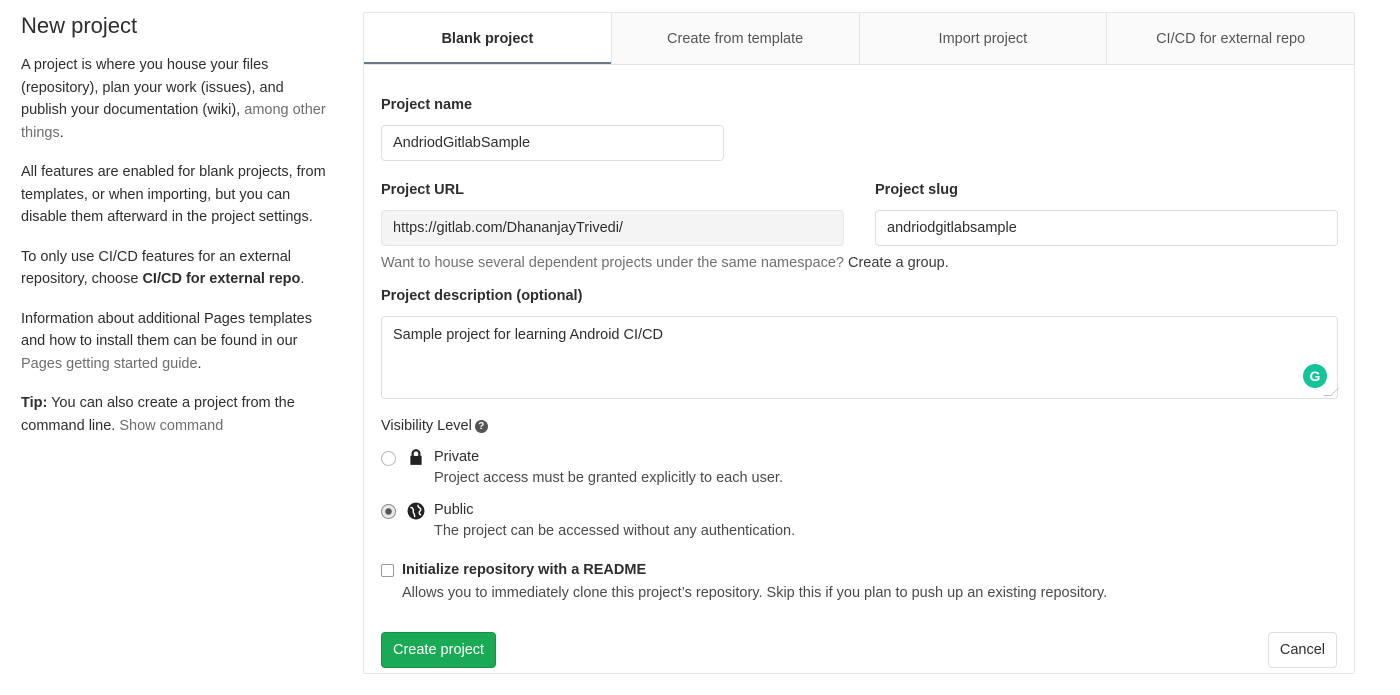 This screenshot has width=1400, height=695. Describe the element at coordinates (1315, 376) in the screenshot. I see `grammarly-icon: G` at that location.